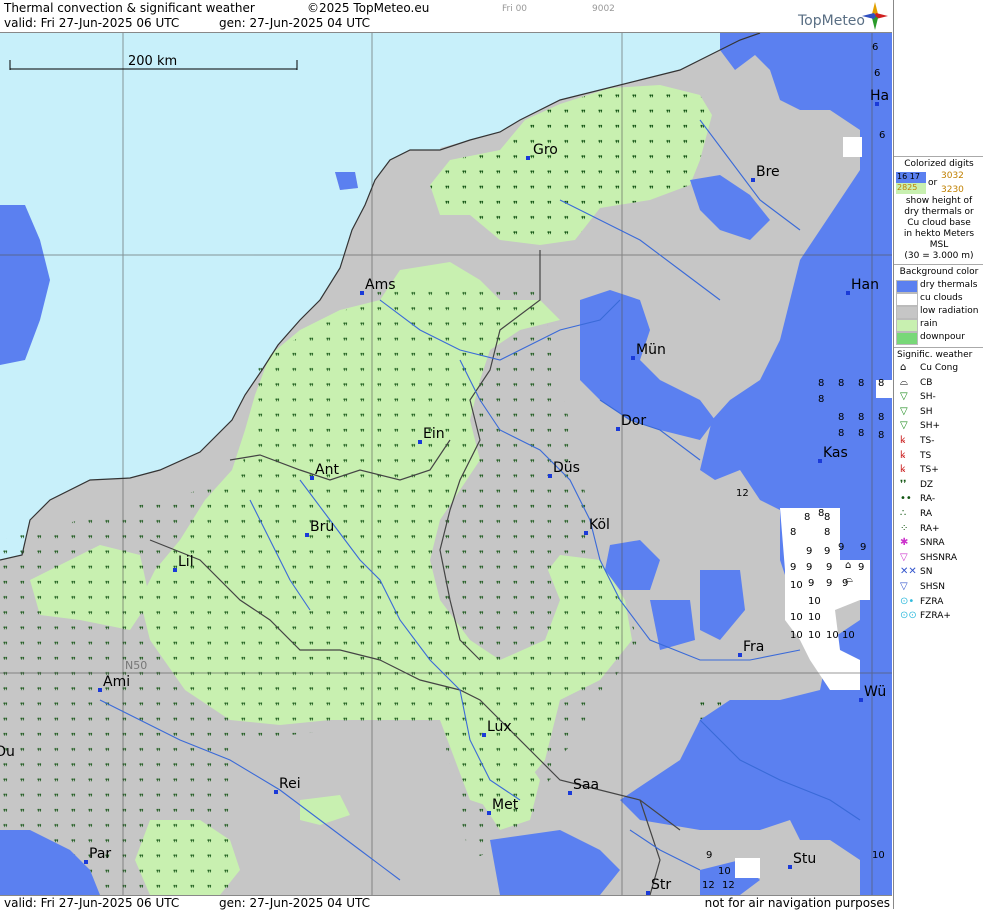 This screenshot has width=983, height=910. I want to click on weather-symbol-icon: ⌓, so click(904, 382).